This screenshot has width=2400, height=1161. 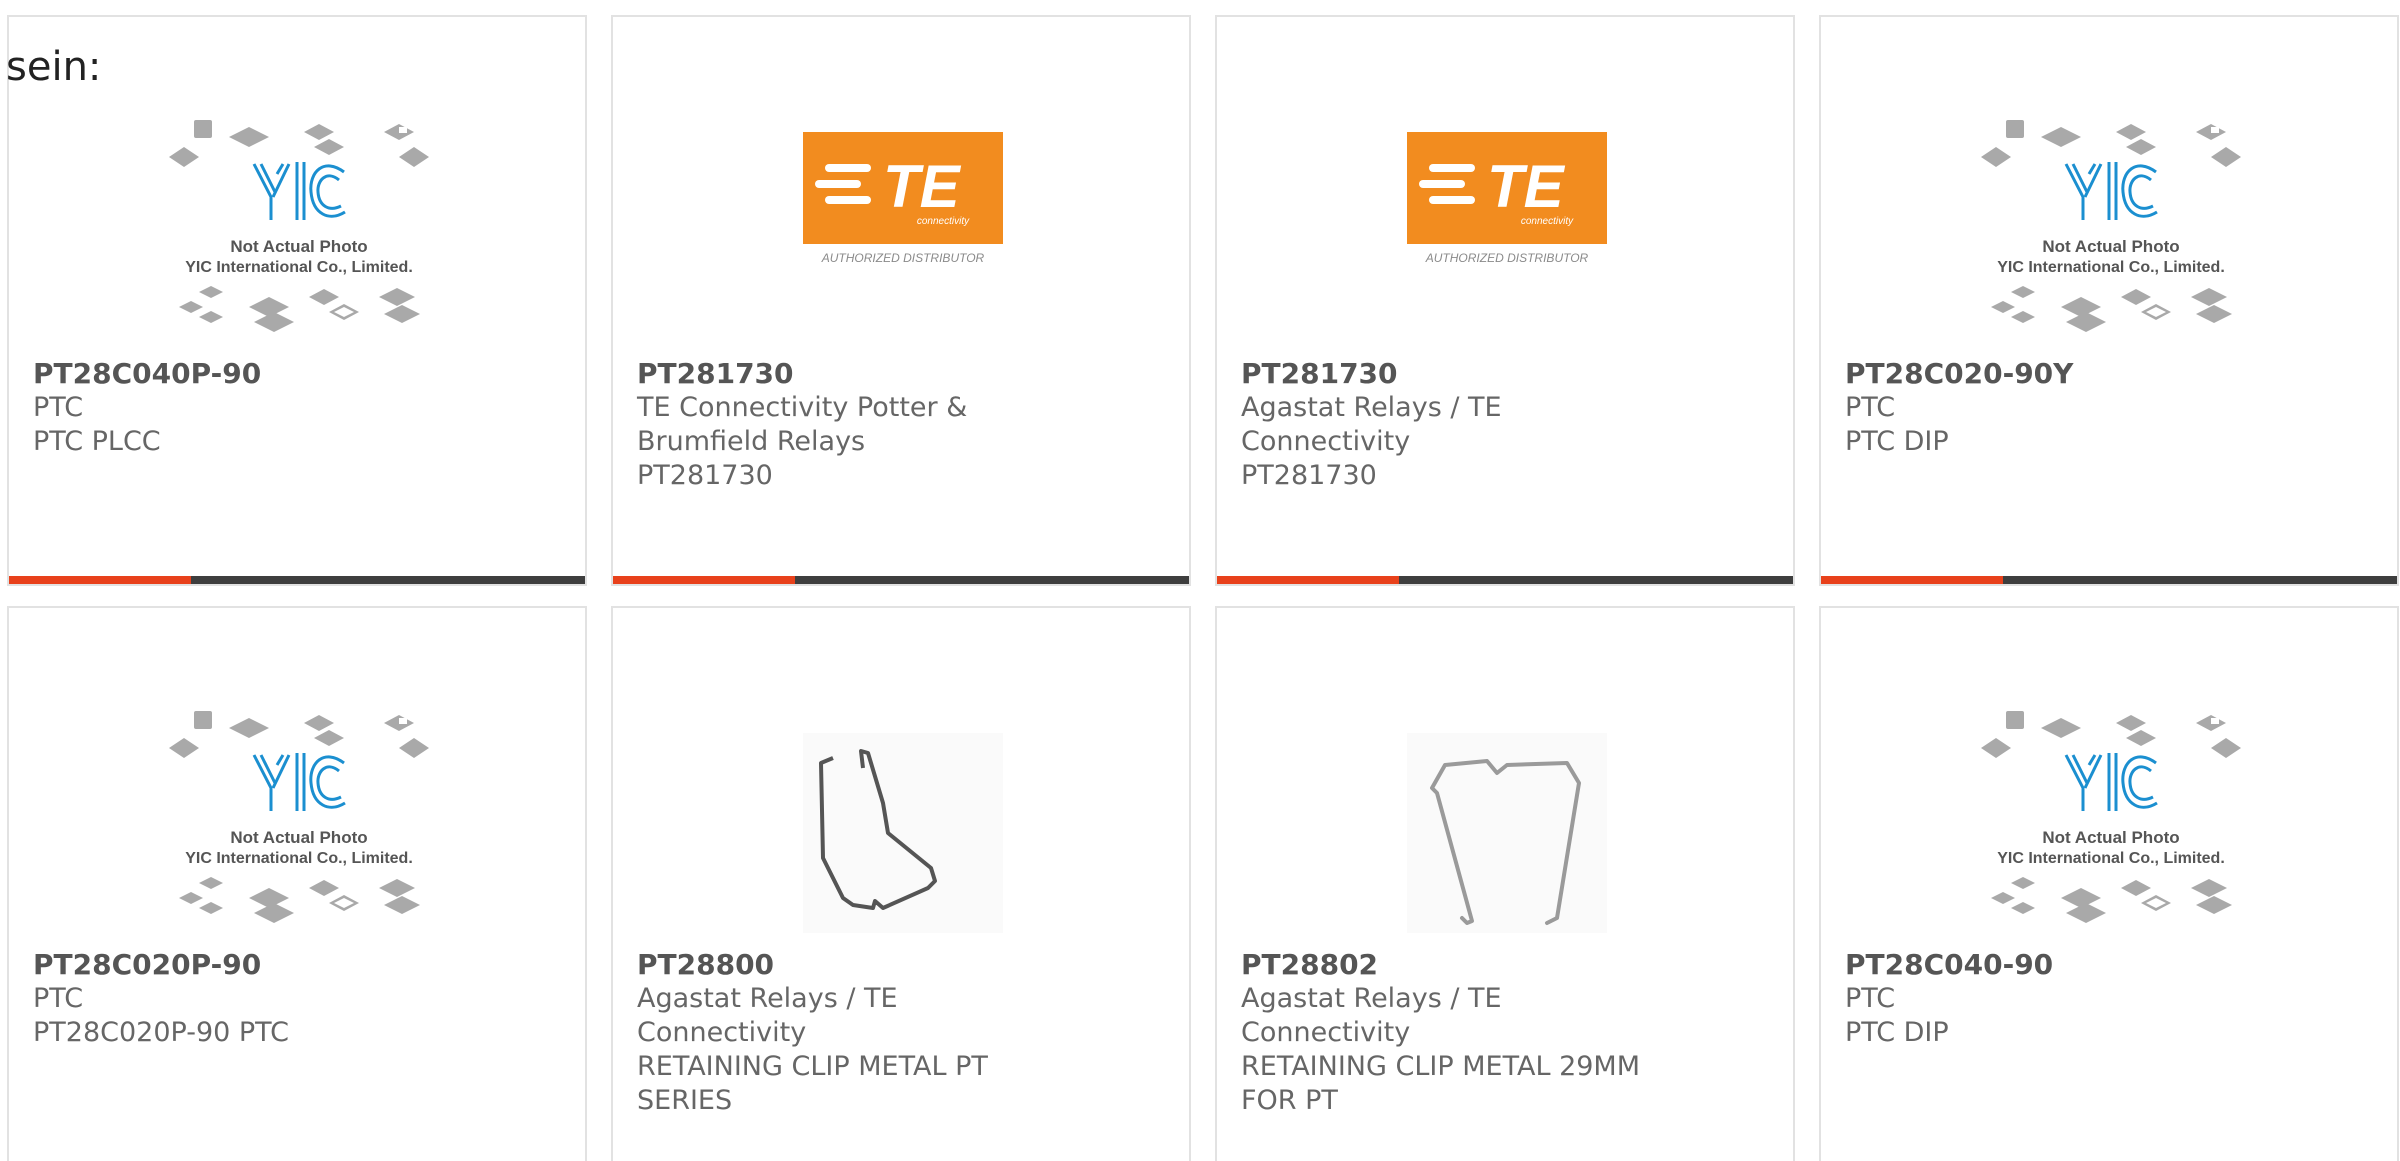 What do you see at coordinates (243, 374) in the screenshot?
I see `part-number: PT28C040P-90` at bounding box center [243, 374].